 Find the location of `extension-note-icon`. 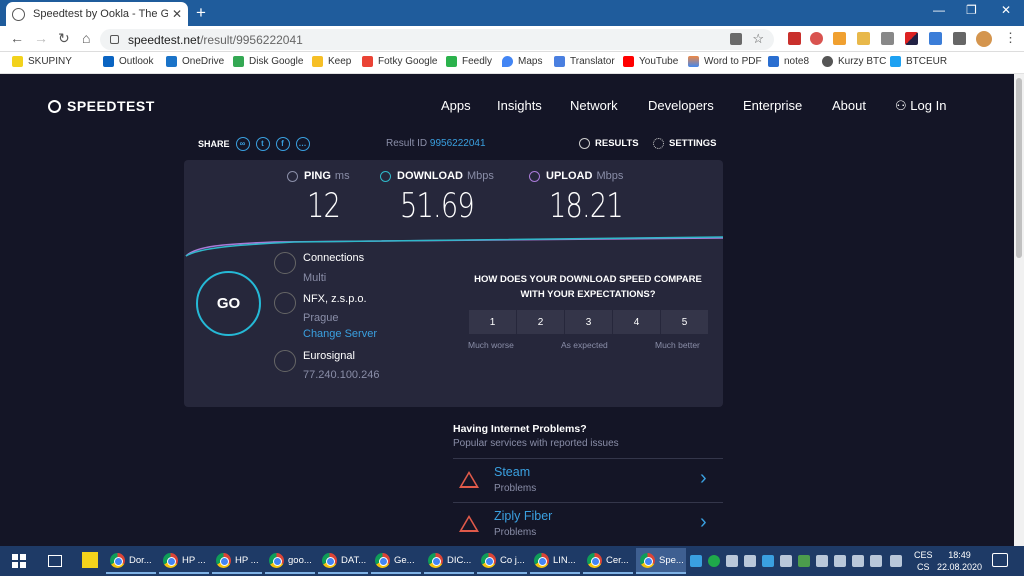

extension-note-icon is located at coordinates (863, 38).